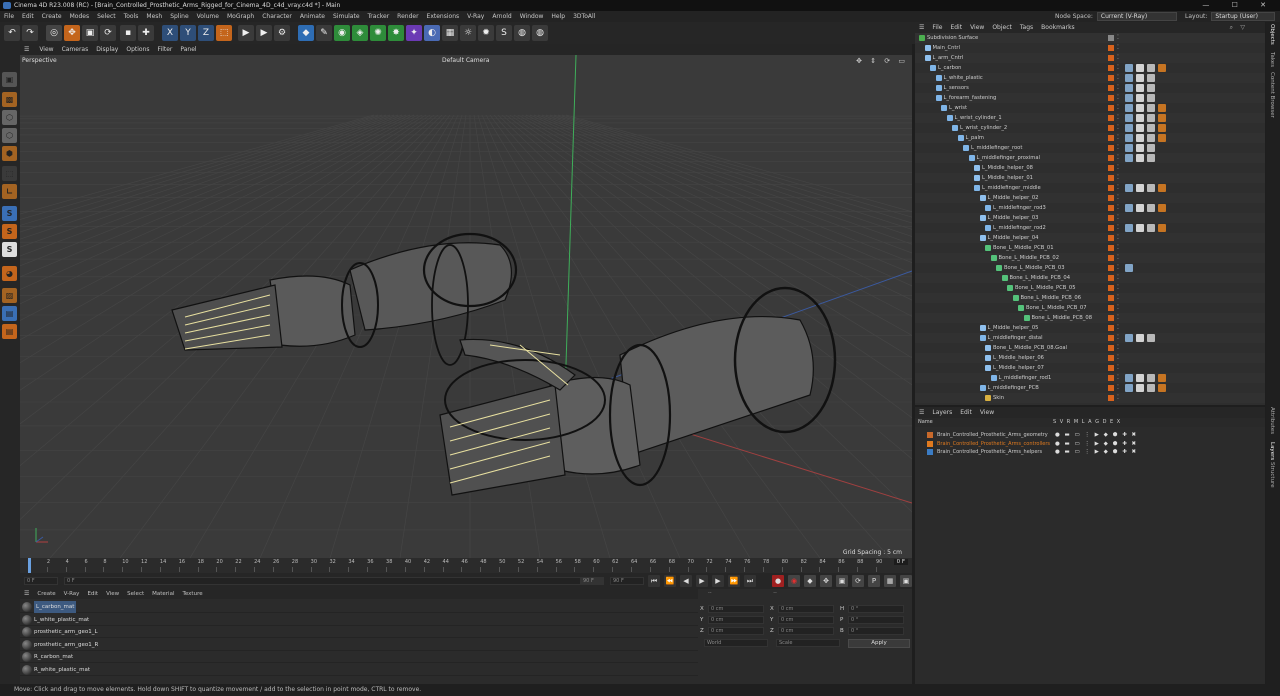  I want to click on object-row: L_wrist_cylinder_1 ⁚, so click(1090, 118).